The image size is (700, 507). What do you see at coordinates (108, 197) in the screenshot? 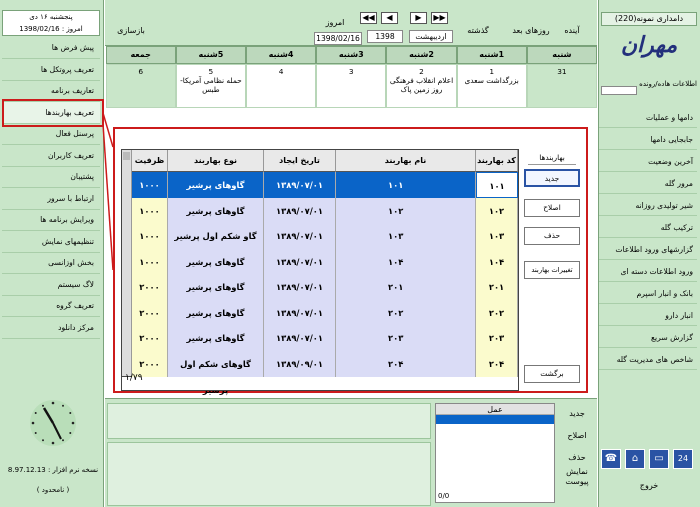
I see `annotation-line-bottom` at bounding box center [108, 197].